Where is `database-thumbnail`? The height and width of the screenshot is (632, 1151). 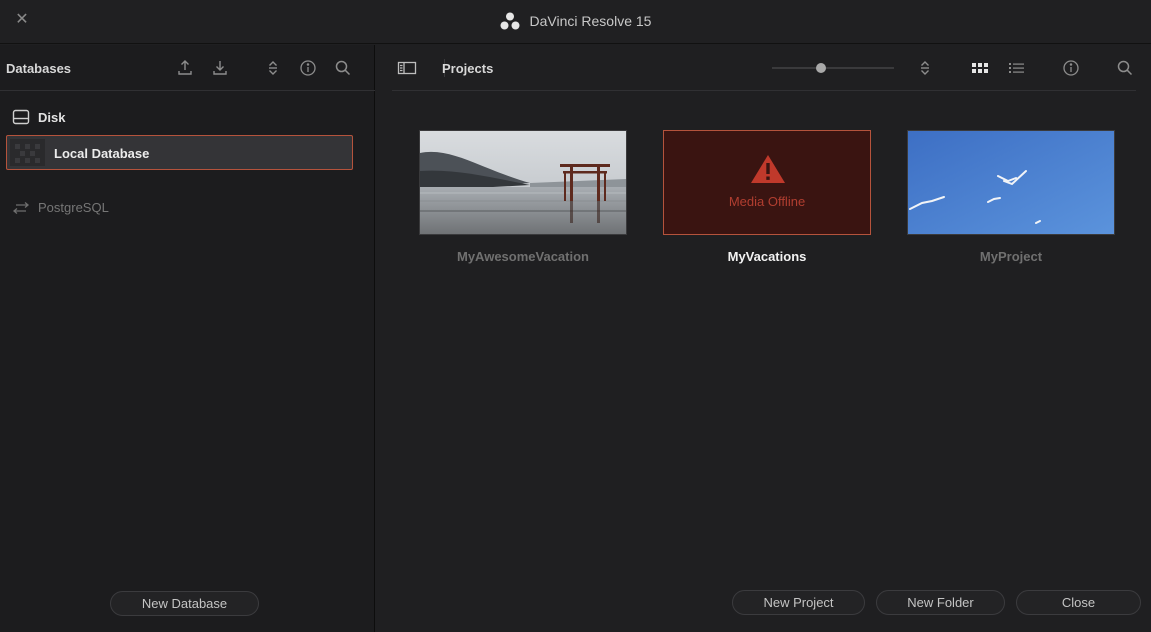
database-thumbnail is located at coordinates (27, 152).